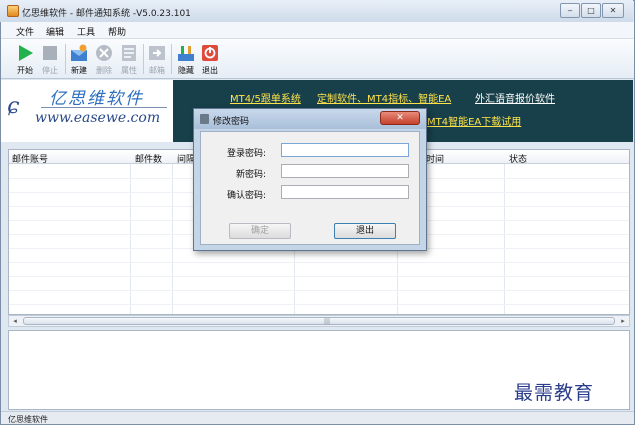 Image resolution: width=635 pixels, height=425 pixels. I want to click on status-text: 亿思维软件, so click(28, 419).